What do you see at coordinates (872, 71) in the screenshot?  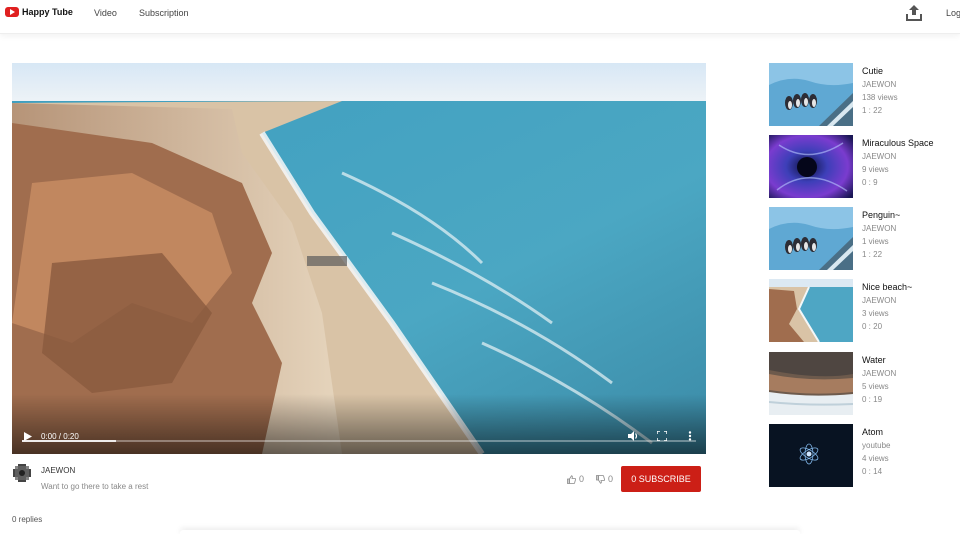 I see `video-title: Cutie` at bounding box center [872, 71].